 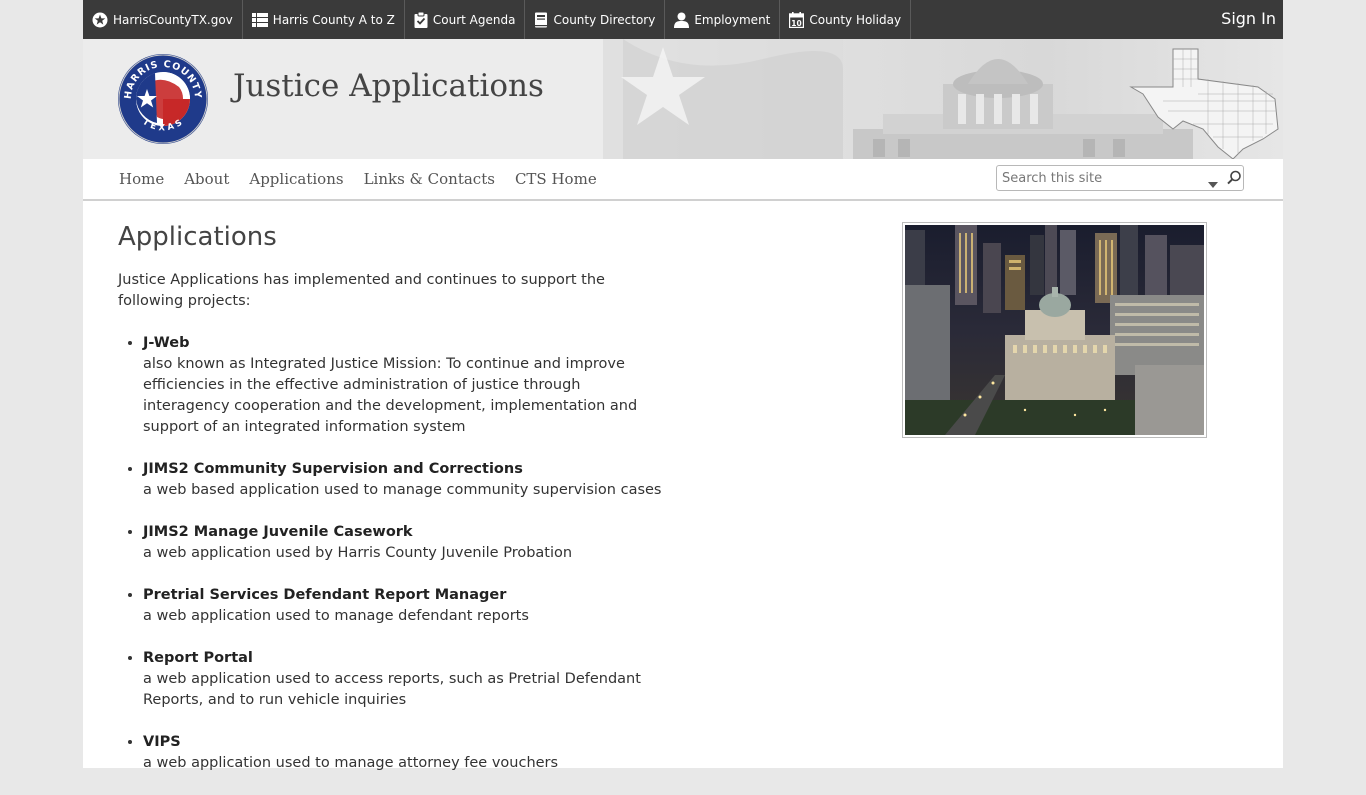 What do you see at coordinates (1099, 178) in the screenshot?
I see `search-input` at bounding box center [1099, 178].